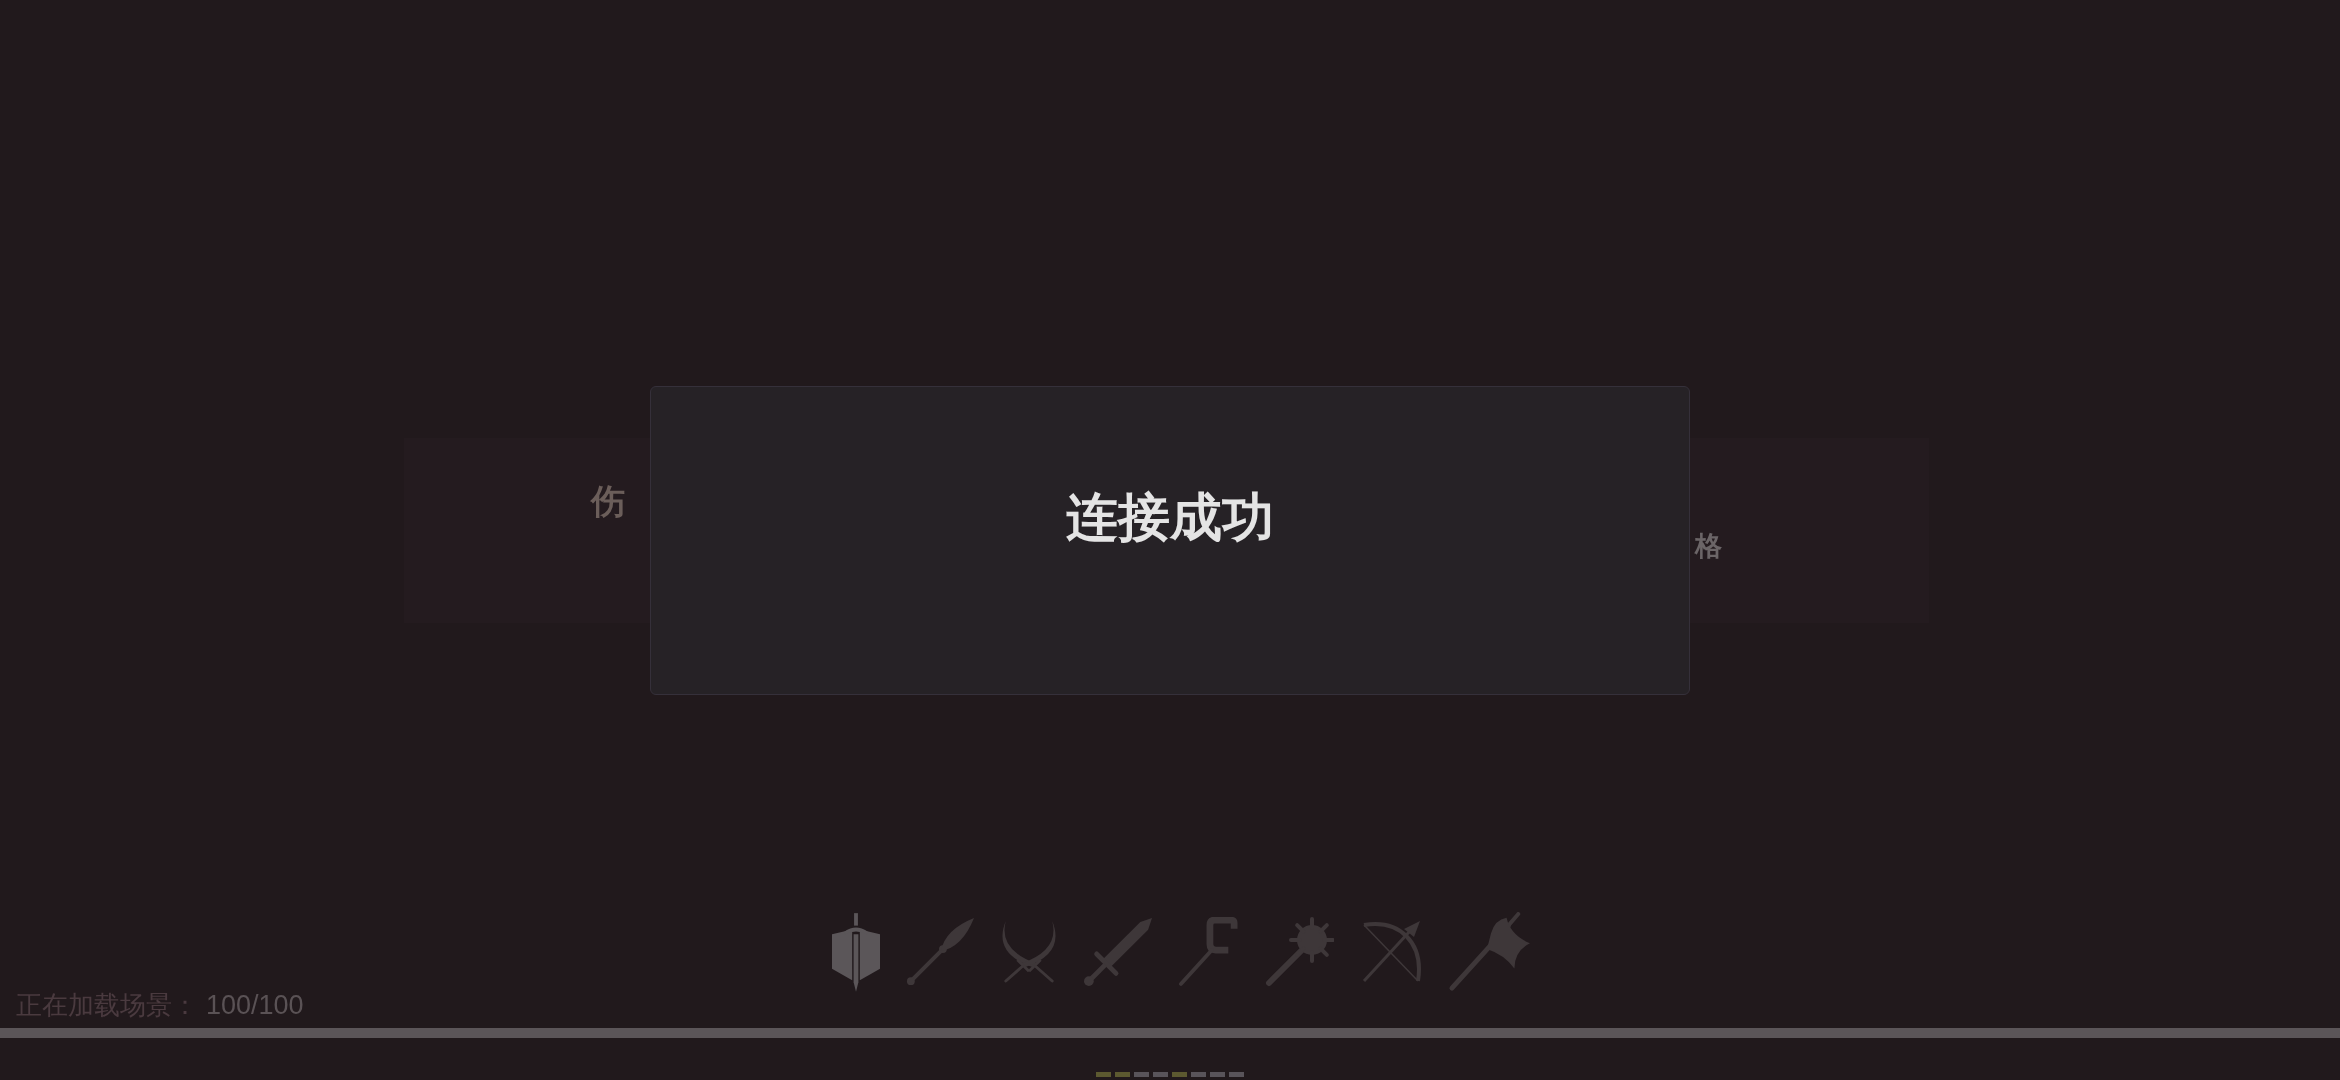 The height and width of the screenshot is (1080, 2340). Describe the element at coordinates (1708, 546) in the screenshot. I see `card-label: 格` at that location.